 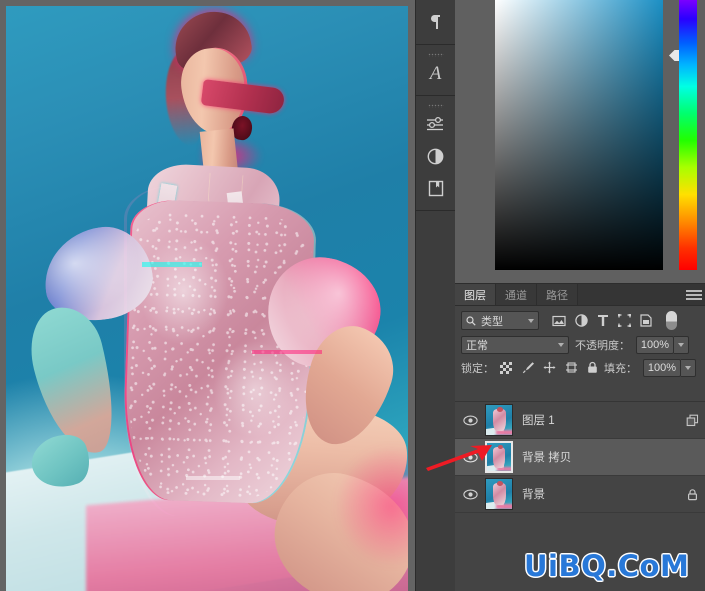 What do you see at coordinates (506, 367) in the screenshot?
I see `lock-transparent-pixels-icon` at bounding box center [506, 367].